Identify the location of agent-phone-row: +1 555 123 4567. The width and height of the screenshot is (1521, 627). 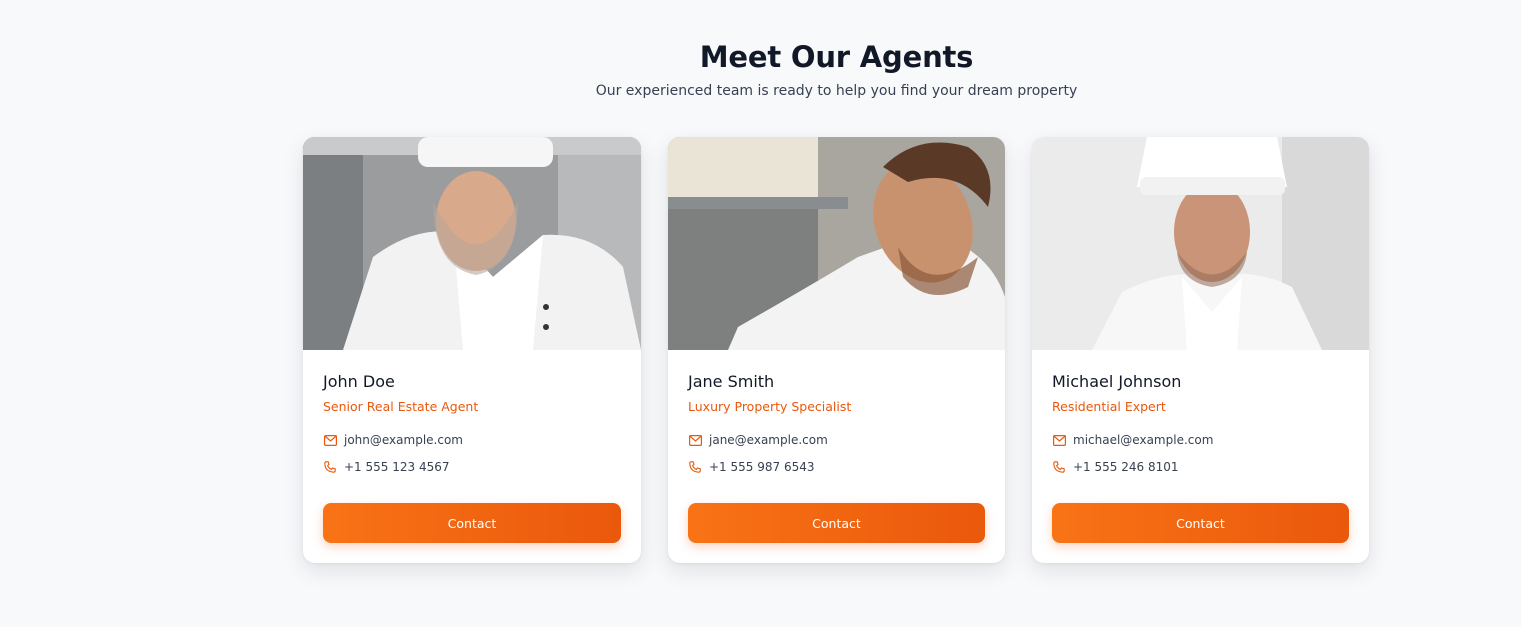
(472, 467).